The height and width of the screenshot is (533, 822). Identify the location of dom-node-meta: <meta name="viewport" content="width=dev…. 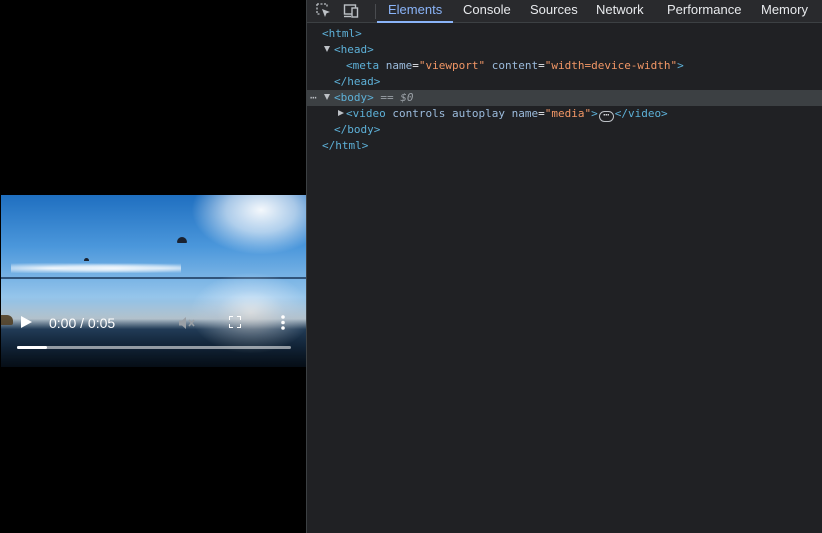
(564, 66).